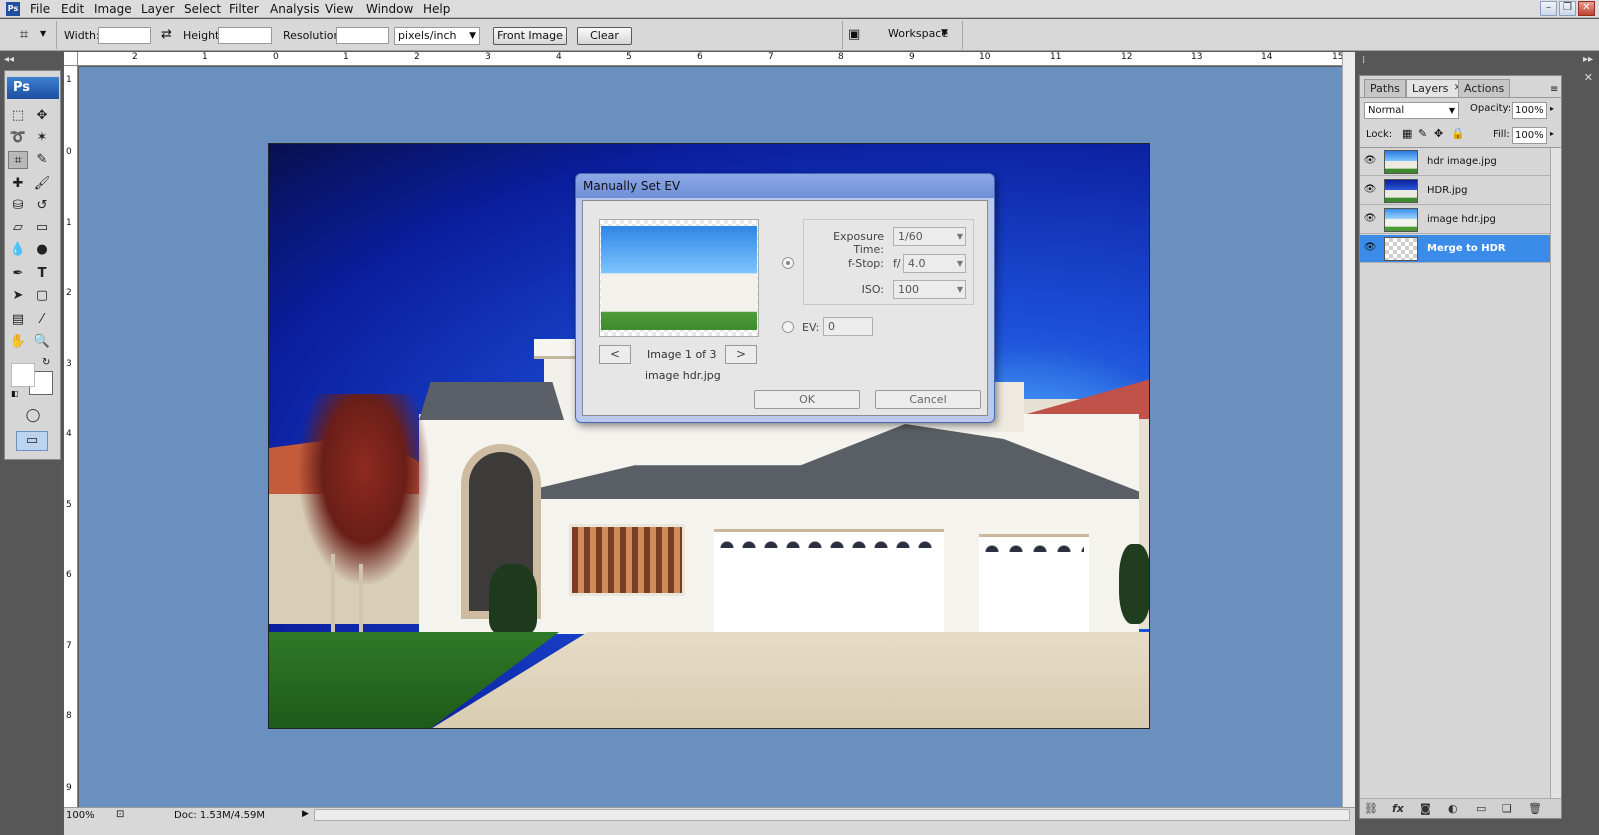 The image size is (1599, 835). What do you see at coordinates (33, 416) in the screenshot?
I see `quick-mask-icon: ◯` at bounding box center [33, 416].